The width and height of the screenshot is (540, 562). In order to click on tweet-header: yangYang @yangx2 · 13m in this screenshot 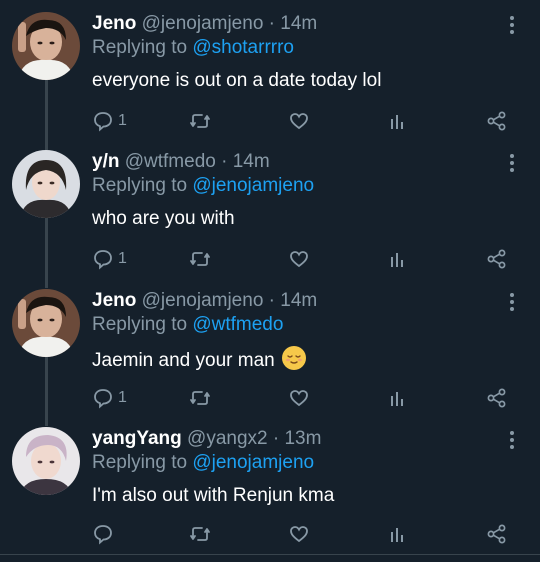, I will do `click(206, 439)`.